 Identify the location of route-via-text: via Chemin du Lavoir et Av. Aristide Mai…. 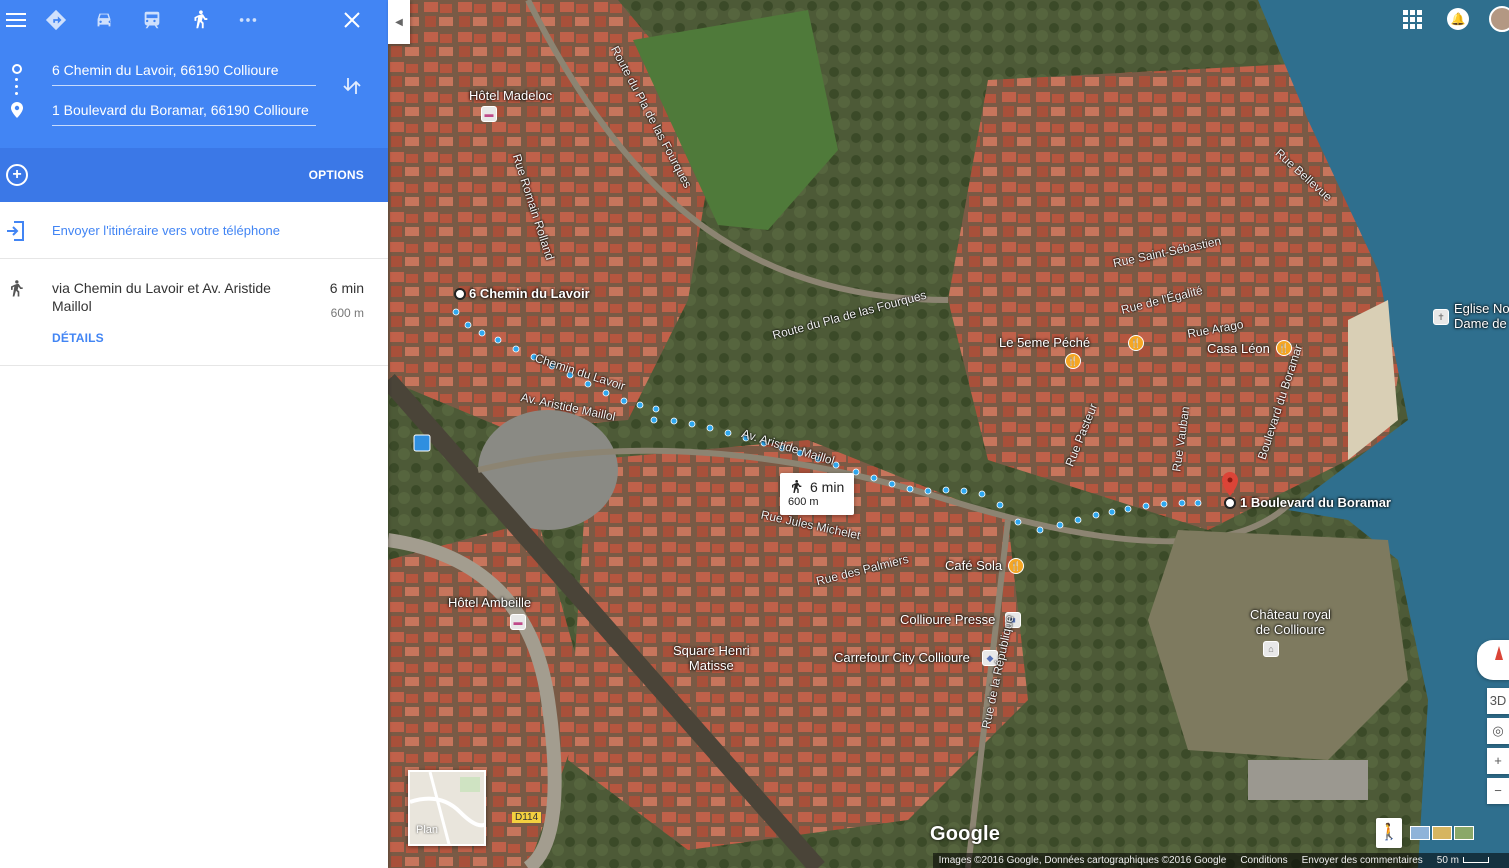
(161, 297).